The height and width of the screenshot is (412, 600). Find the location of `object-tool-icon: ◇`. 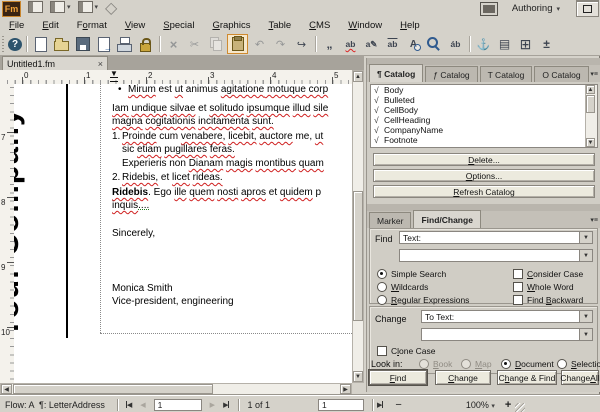

object-tool-icon: ◇ is located at coordinates (111, 8).